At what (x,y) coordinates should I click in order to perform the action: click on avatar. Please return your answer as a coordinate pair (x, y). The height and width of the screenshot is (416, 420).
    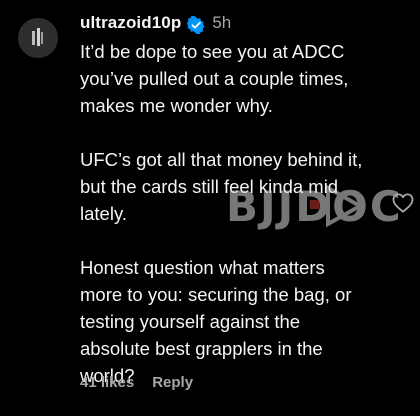
    Looking at the image, I should click on (38, 38).